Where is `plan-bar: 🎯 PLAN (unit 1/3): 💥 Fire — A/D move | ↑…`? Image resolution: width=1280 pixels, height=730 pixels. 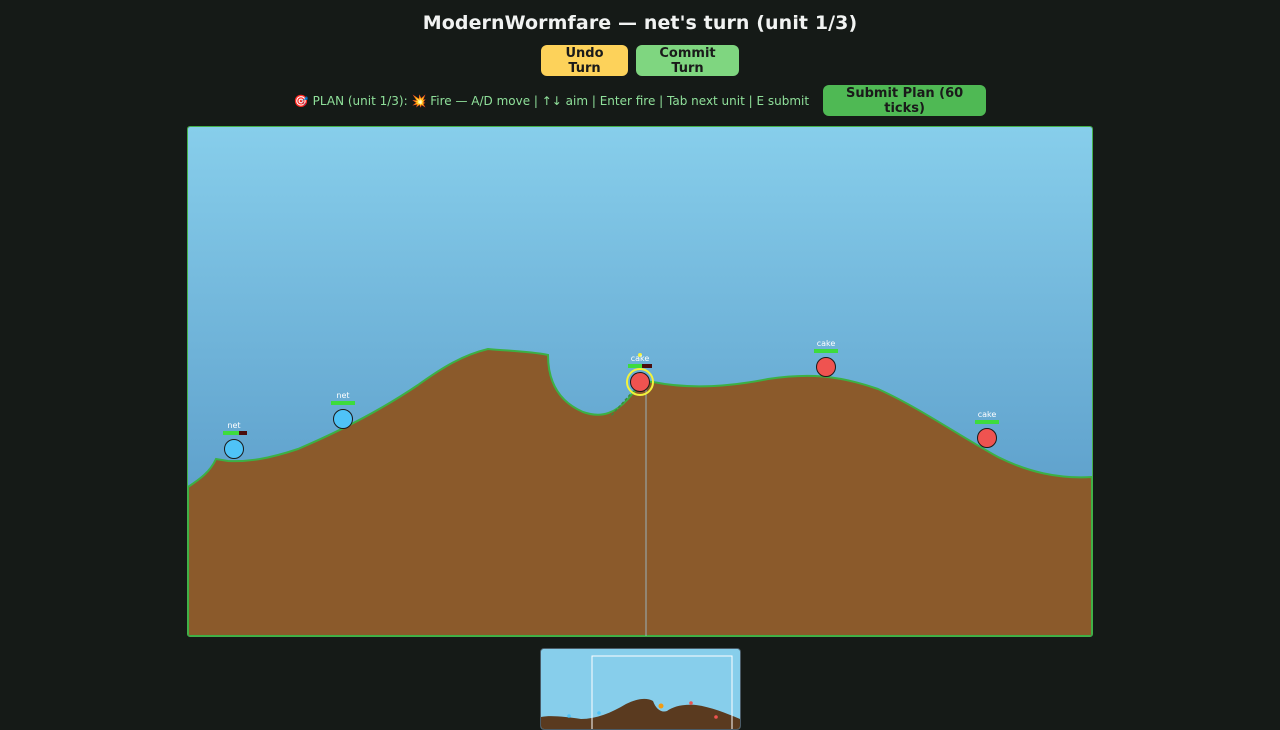
plan-bar: 🎯 PLAN (unit 1/3): 💥 Fire — A/D move | ↑… is located at coordinates (640, 100).